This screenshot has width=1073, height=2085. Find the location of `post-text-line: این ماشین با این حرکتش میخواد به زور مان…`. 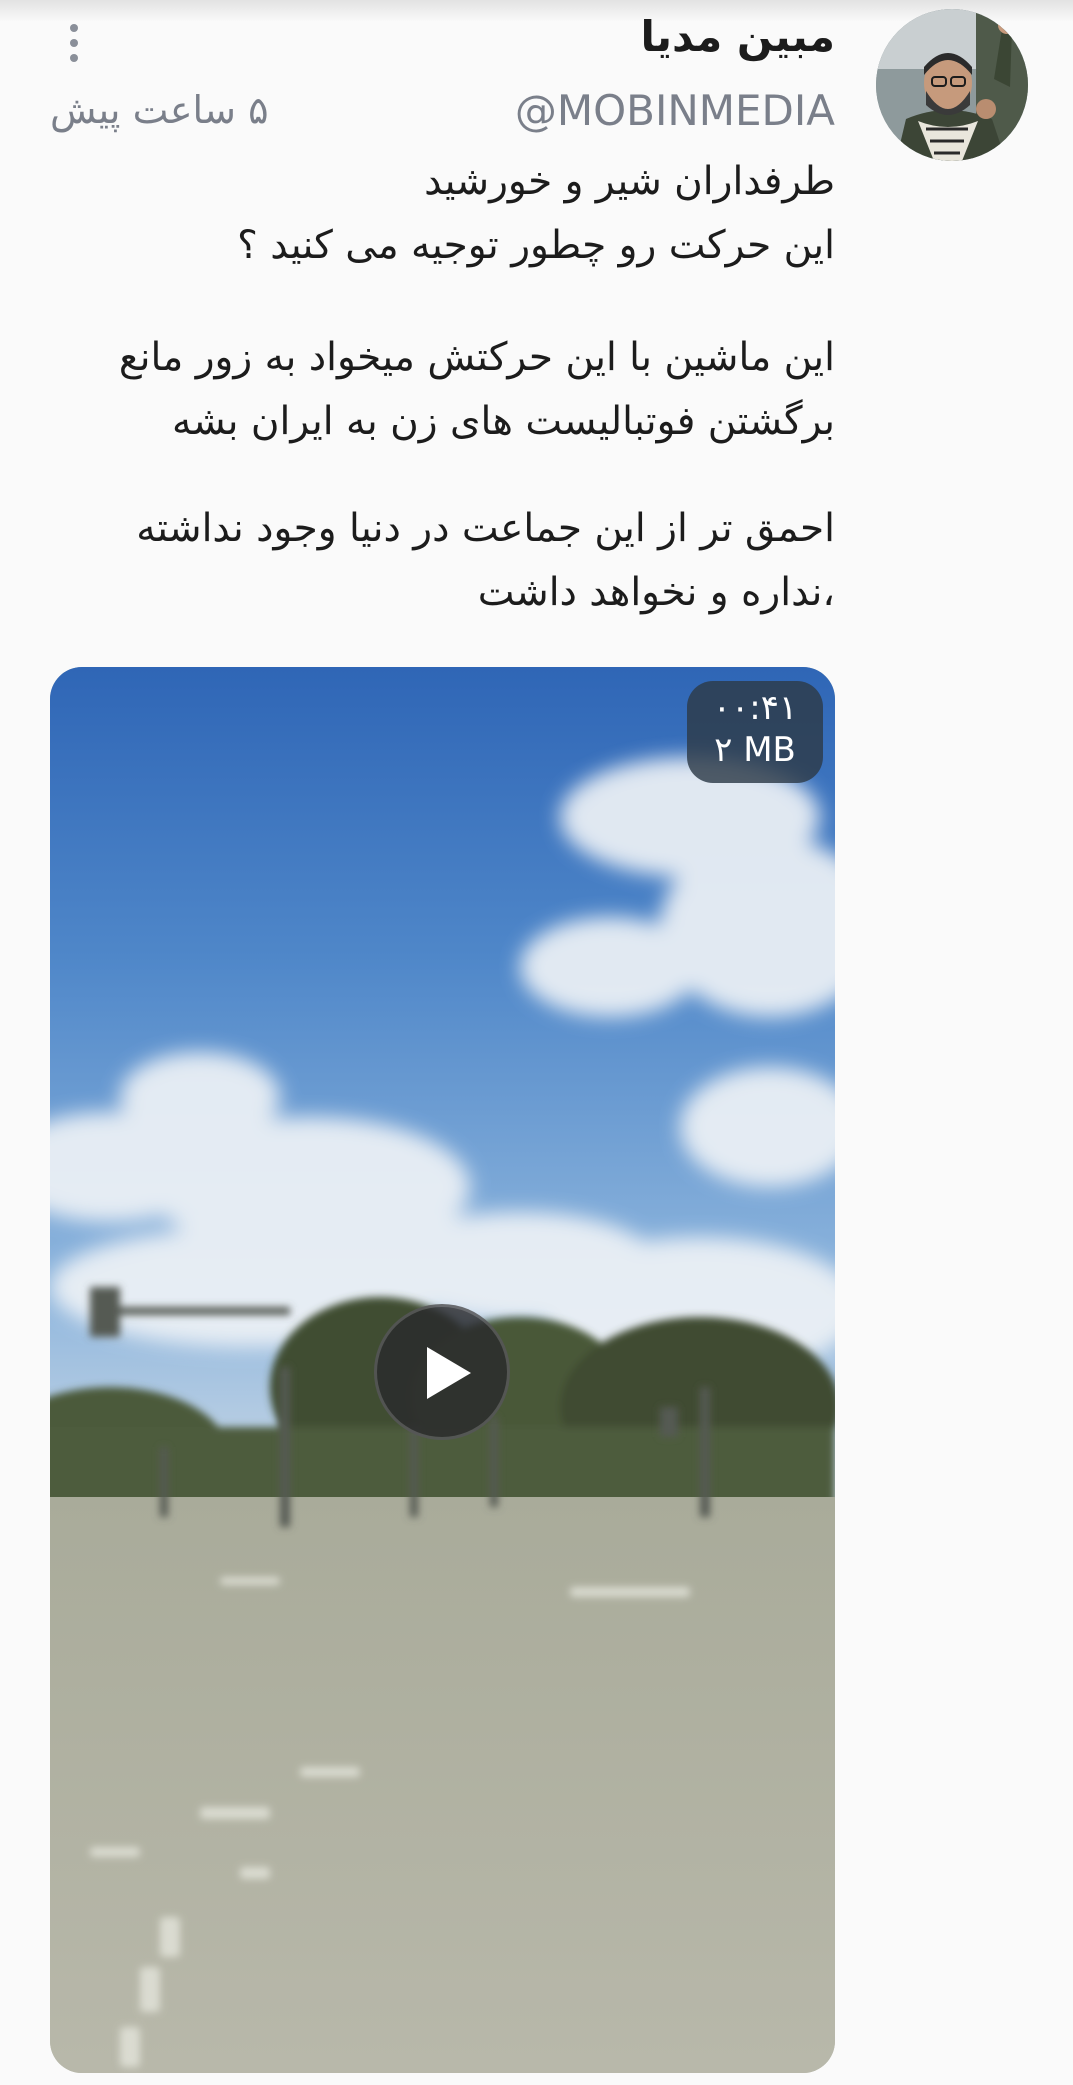

post-text-line: این ماشین با این حرکتش میخواد به زور مان… is located at coordinates (476, 357).